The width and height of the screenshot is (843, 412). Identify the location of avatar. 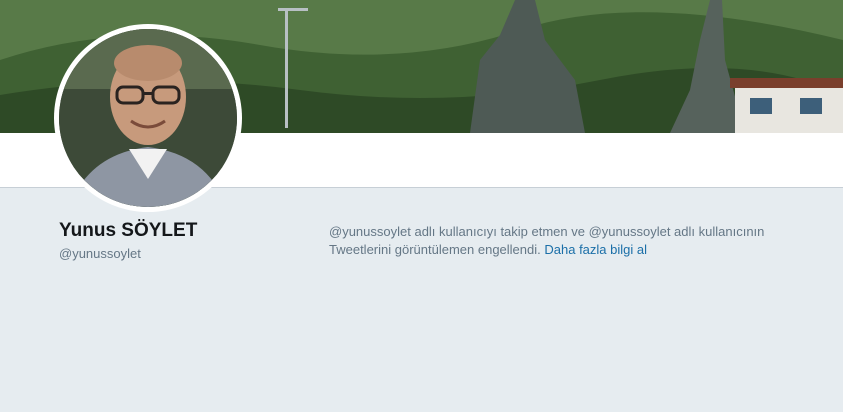
(148, 118).